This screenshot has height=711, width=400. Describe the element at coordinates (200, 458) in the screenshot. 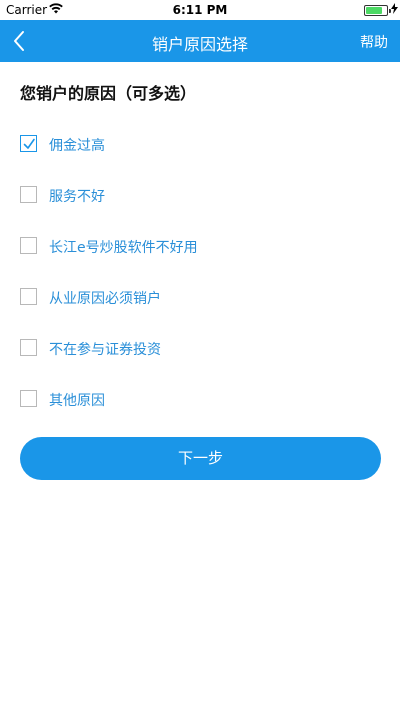

I see `next-step-button: 下一步` at that location.